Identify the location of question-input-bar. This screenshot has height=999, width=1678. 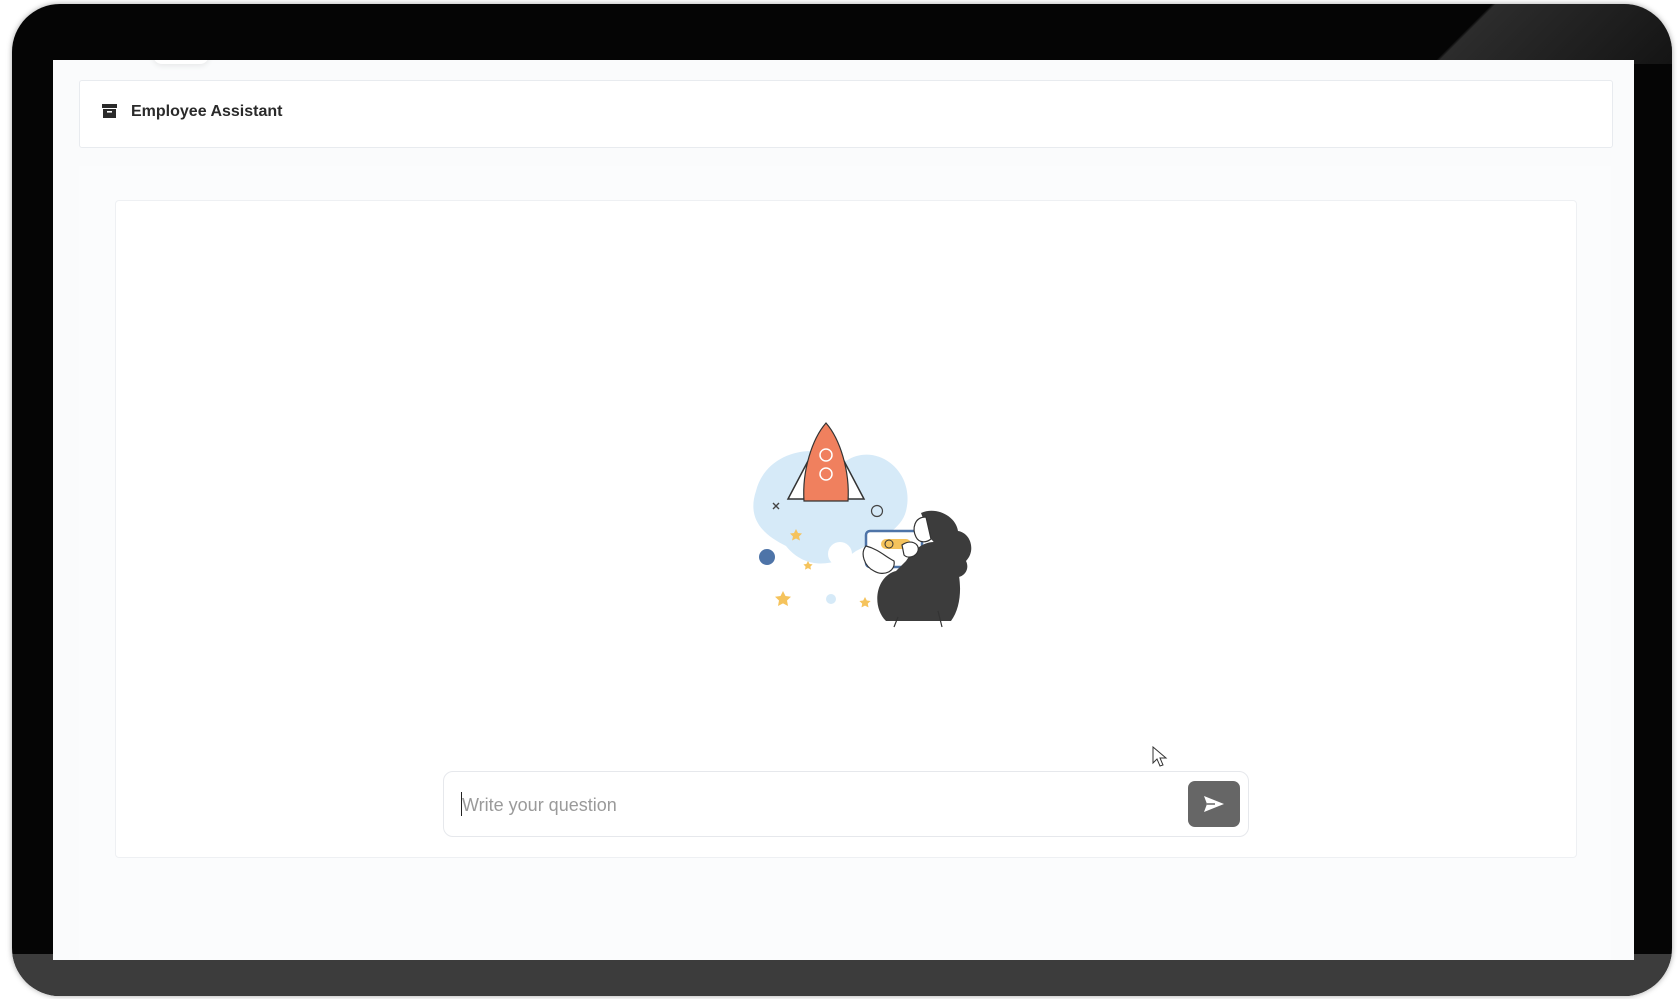
(846, 804).